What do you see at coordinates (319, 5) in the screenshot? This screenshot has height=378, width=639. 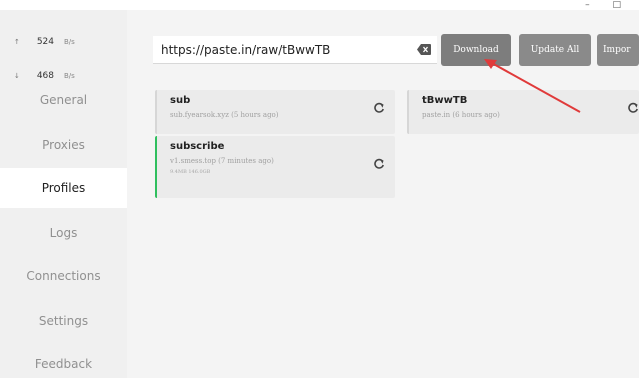 I see `window-titlebar: – □` at bounding box center [319, 5].